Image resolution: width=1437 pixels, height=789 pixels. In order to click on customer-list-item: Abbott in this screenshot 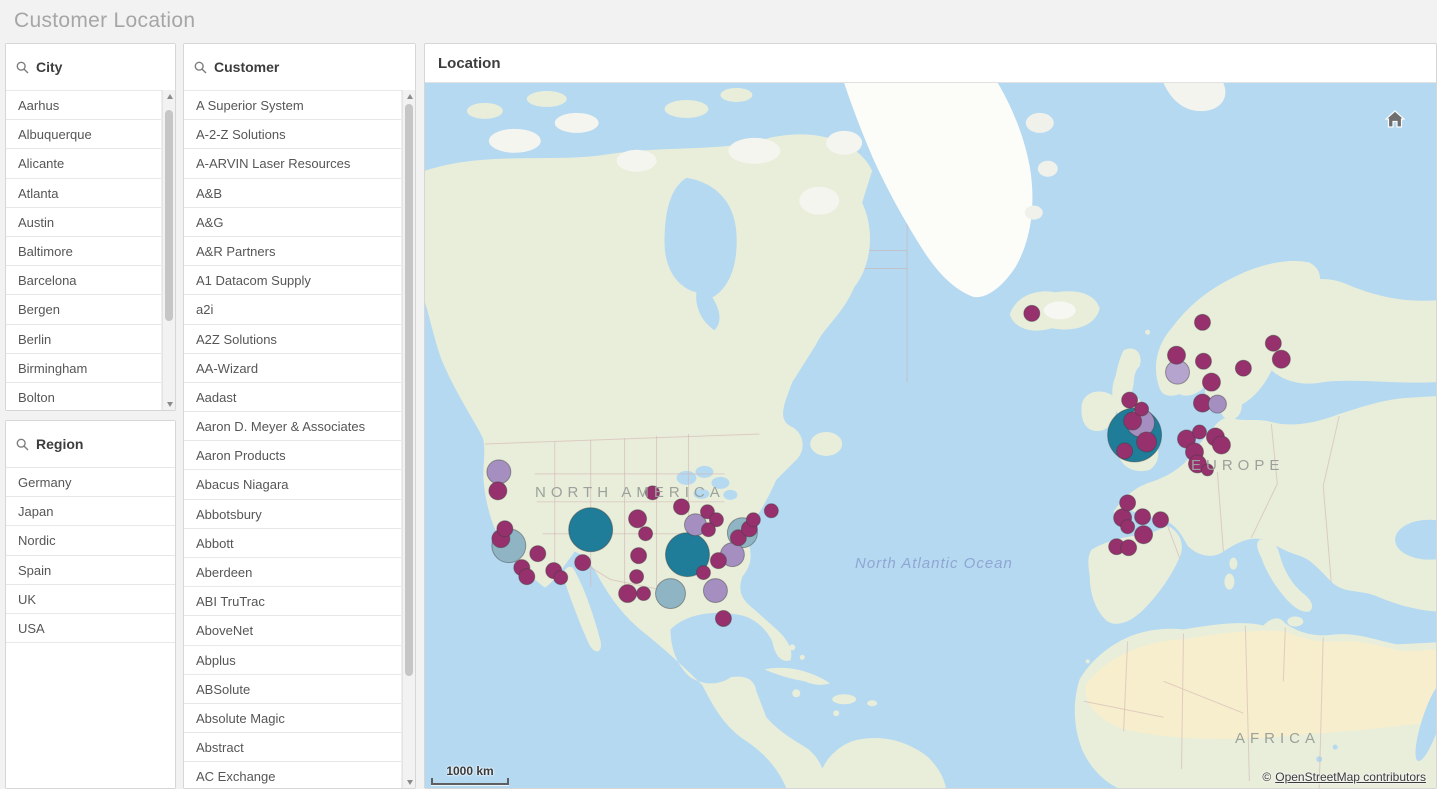, I will do `click(292, 543)`.